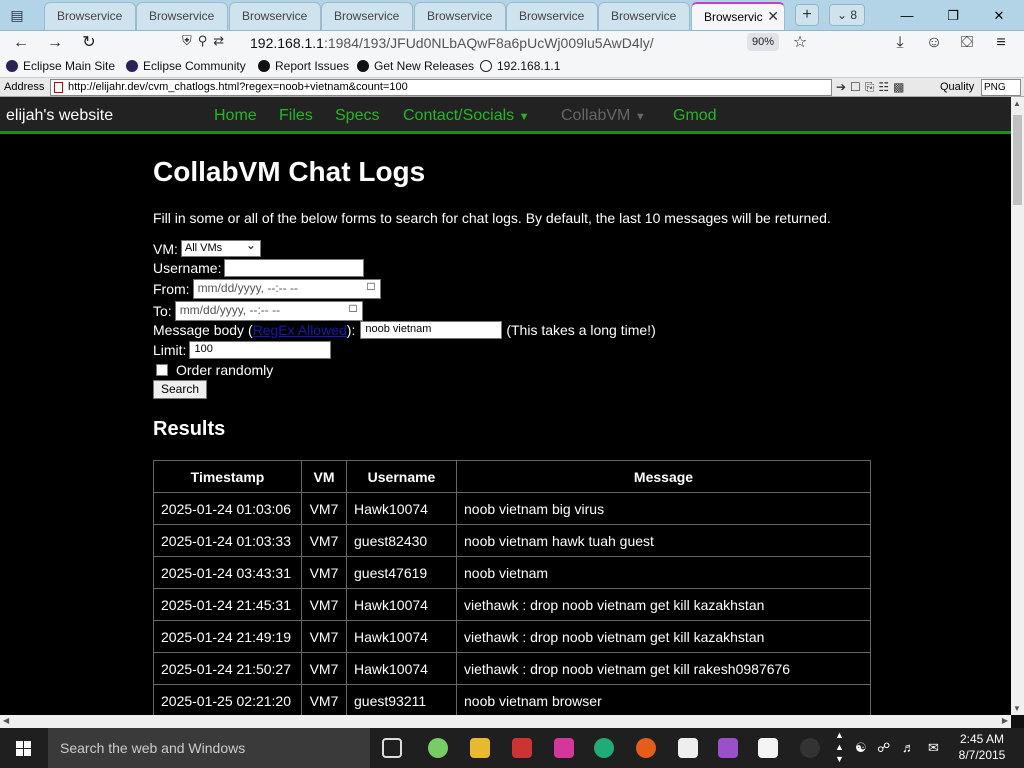 This screenshot has width=1024, height=768. I want to click on browservice-tool-icons: ➔☐⎘☷▩, so click(872, 87).